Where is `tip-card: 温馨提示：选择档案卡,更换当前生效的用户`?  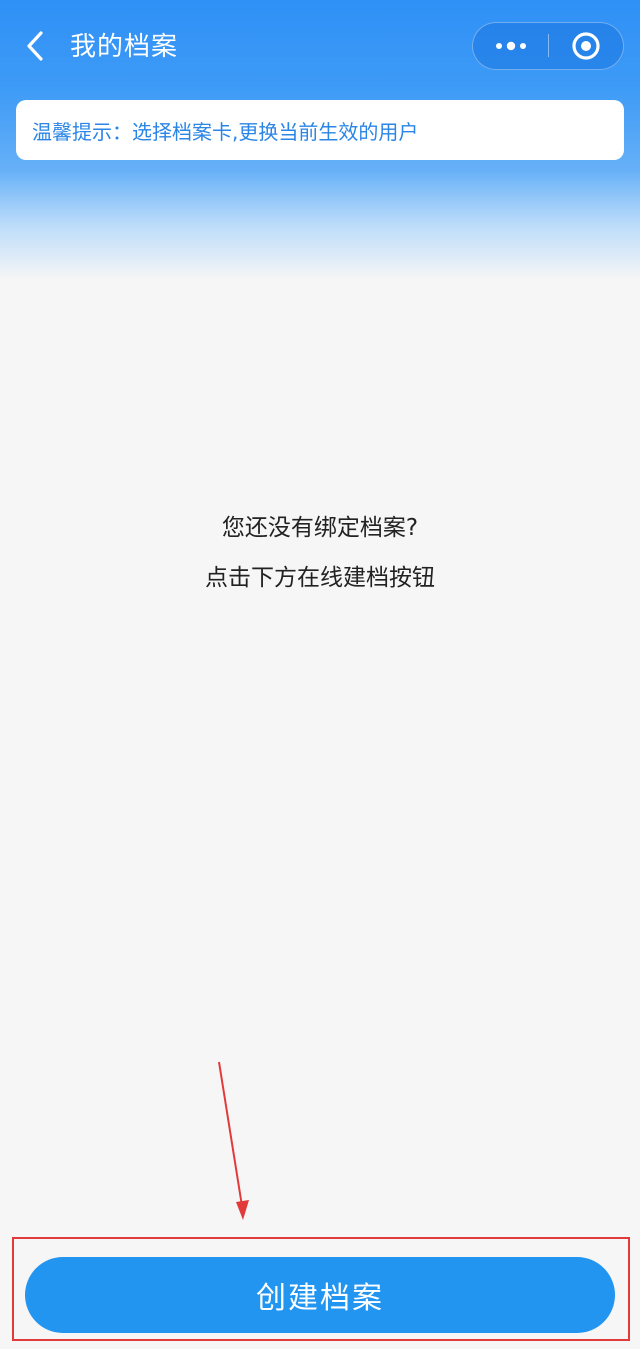 tip-card: 温馨提示：选择档案卡,更换当前生效的用户 is located at coordinates (320, 130).